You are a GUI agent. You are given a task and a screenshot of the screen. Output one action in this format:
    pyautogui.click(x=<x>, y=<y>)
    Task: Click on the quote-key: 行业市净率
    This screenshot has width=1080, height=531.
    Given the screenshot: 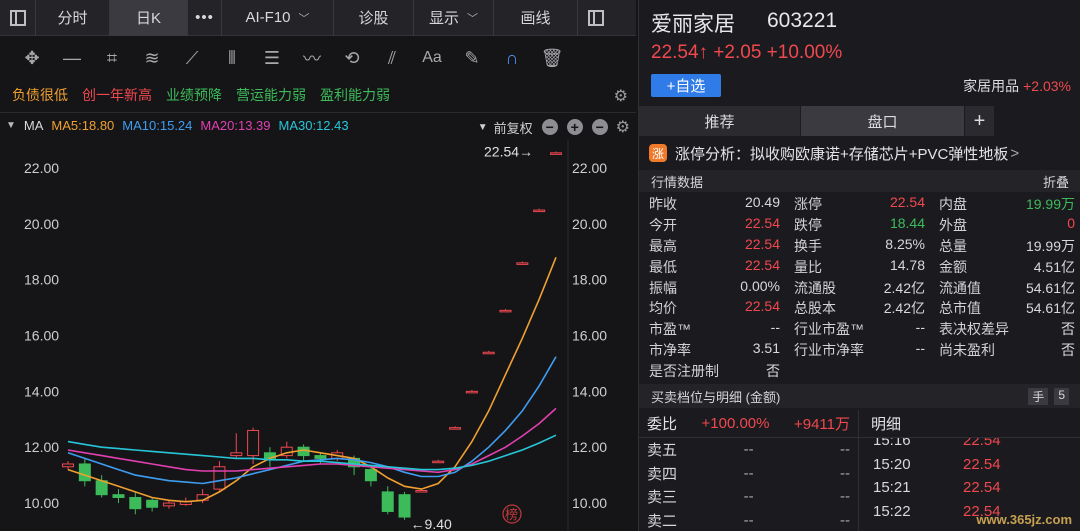 What is the action you would take?
    pyautogui.click(x=829, y=349)
    